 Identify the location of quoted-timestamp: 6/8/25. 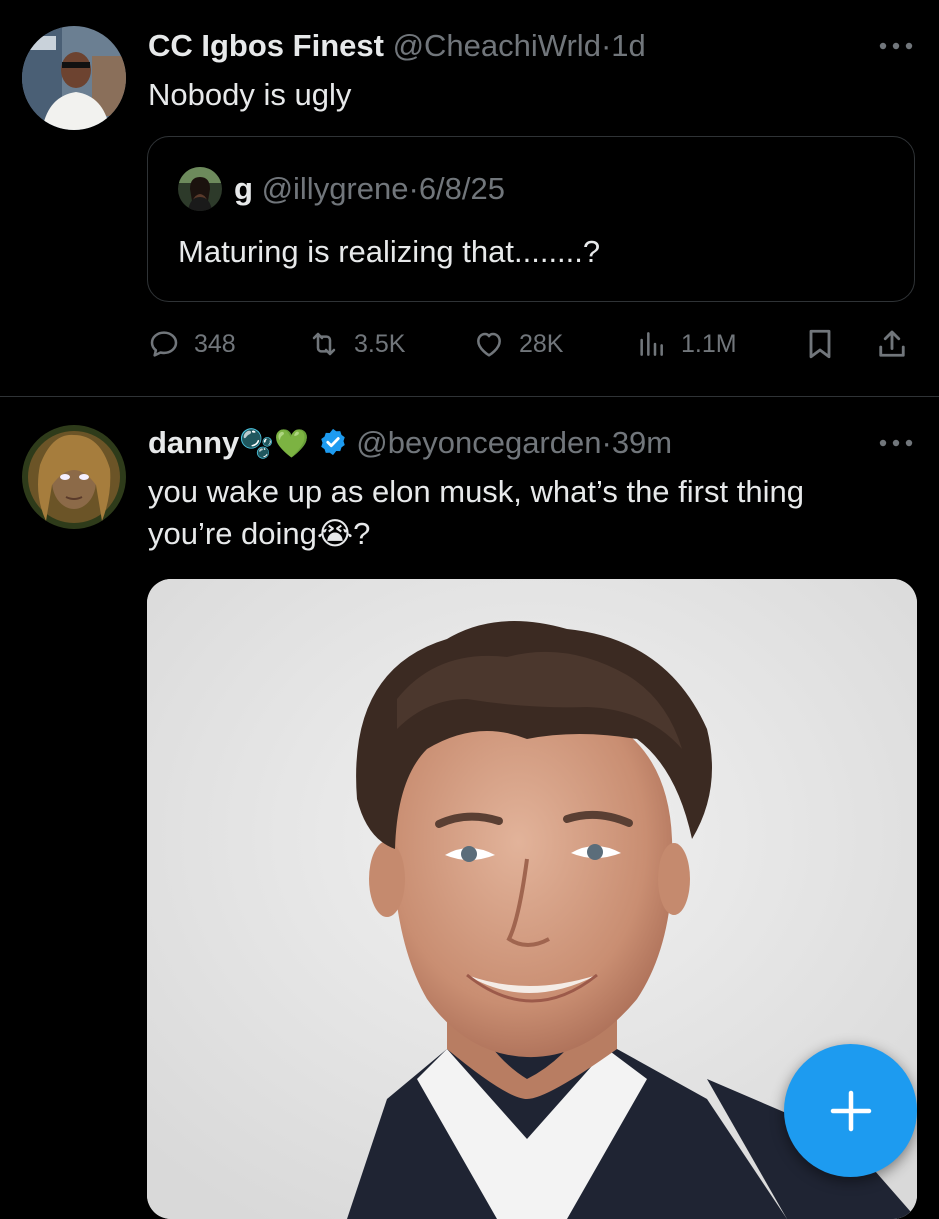
(462, 188).